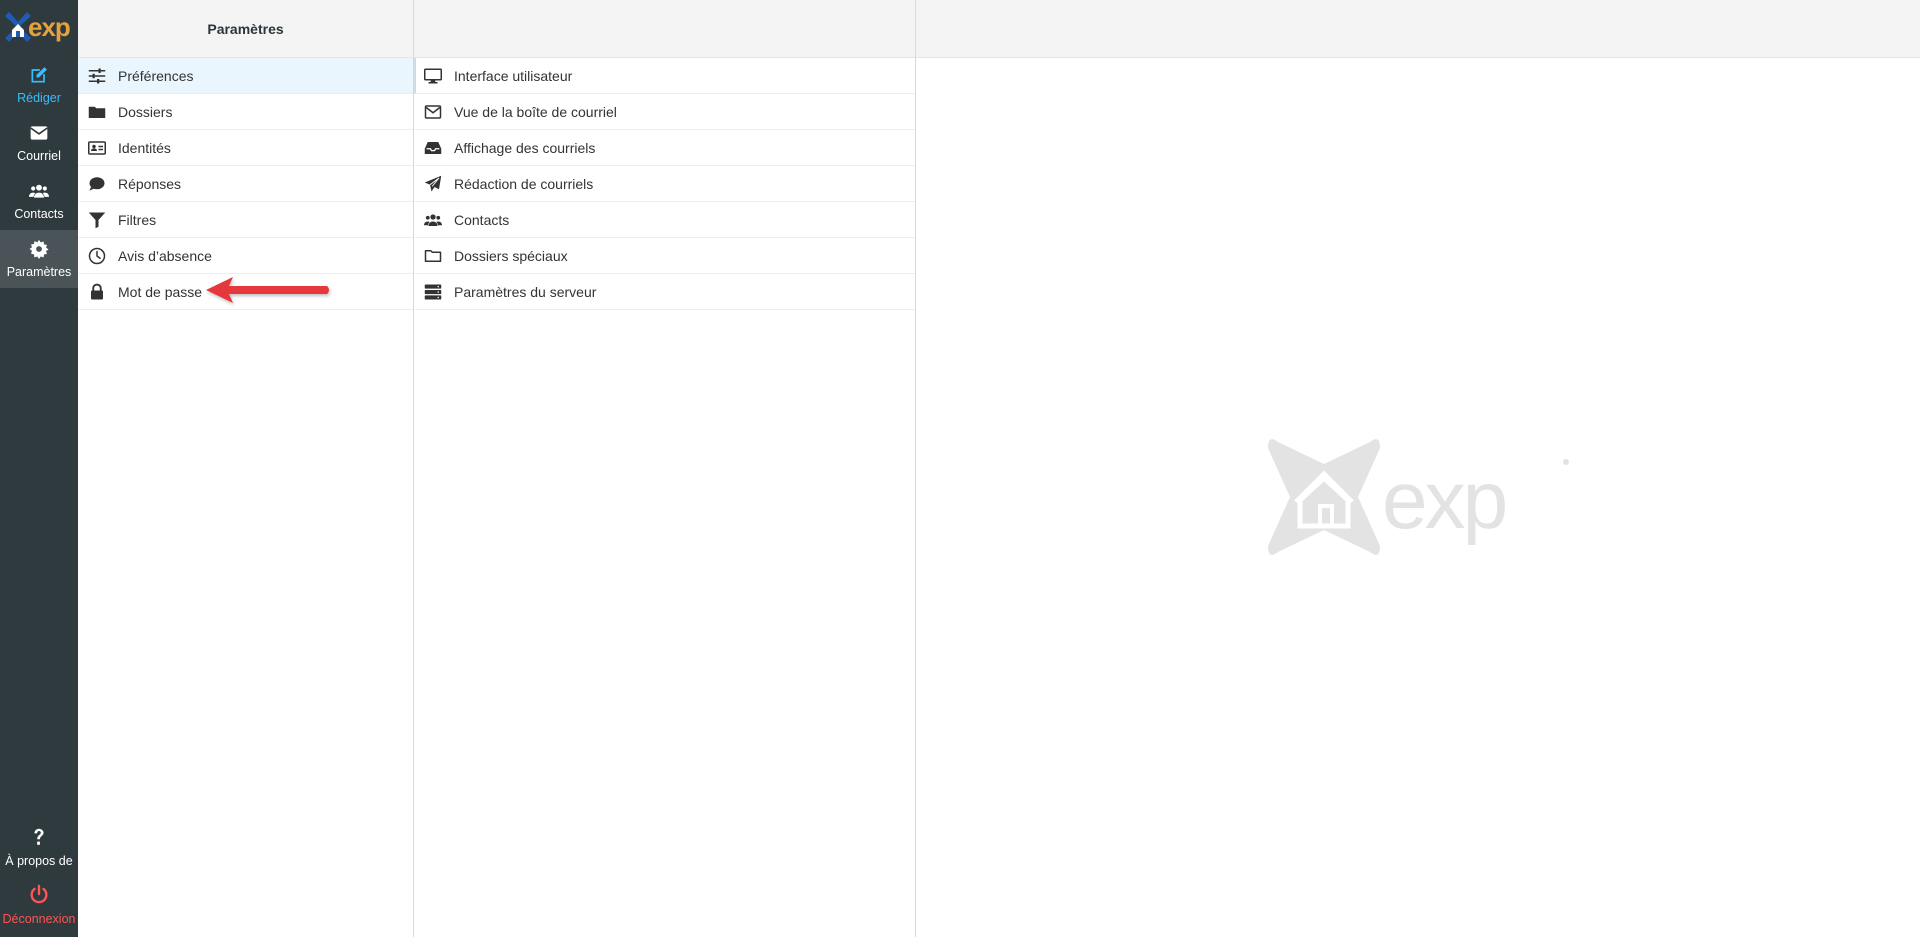 The height and width of the screenshot is (937, 1920). What do you see at coordinates (39, 98) in the screenshot?
I see `compose-label: Rédiger` at bounding box center [39, 98].